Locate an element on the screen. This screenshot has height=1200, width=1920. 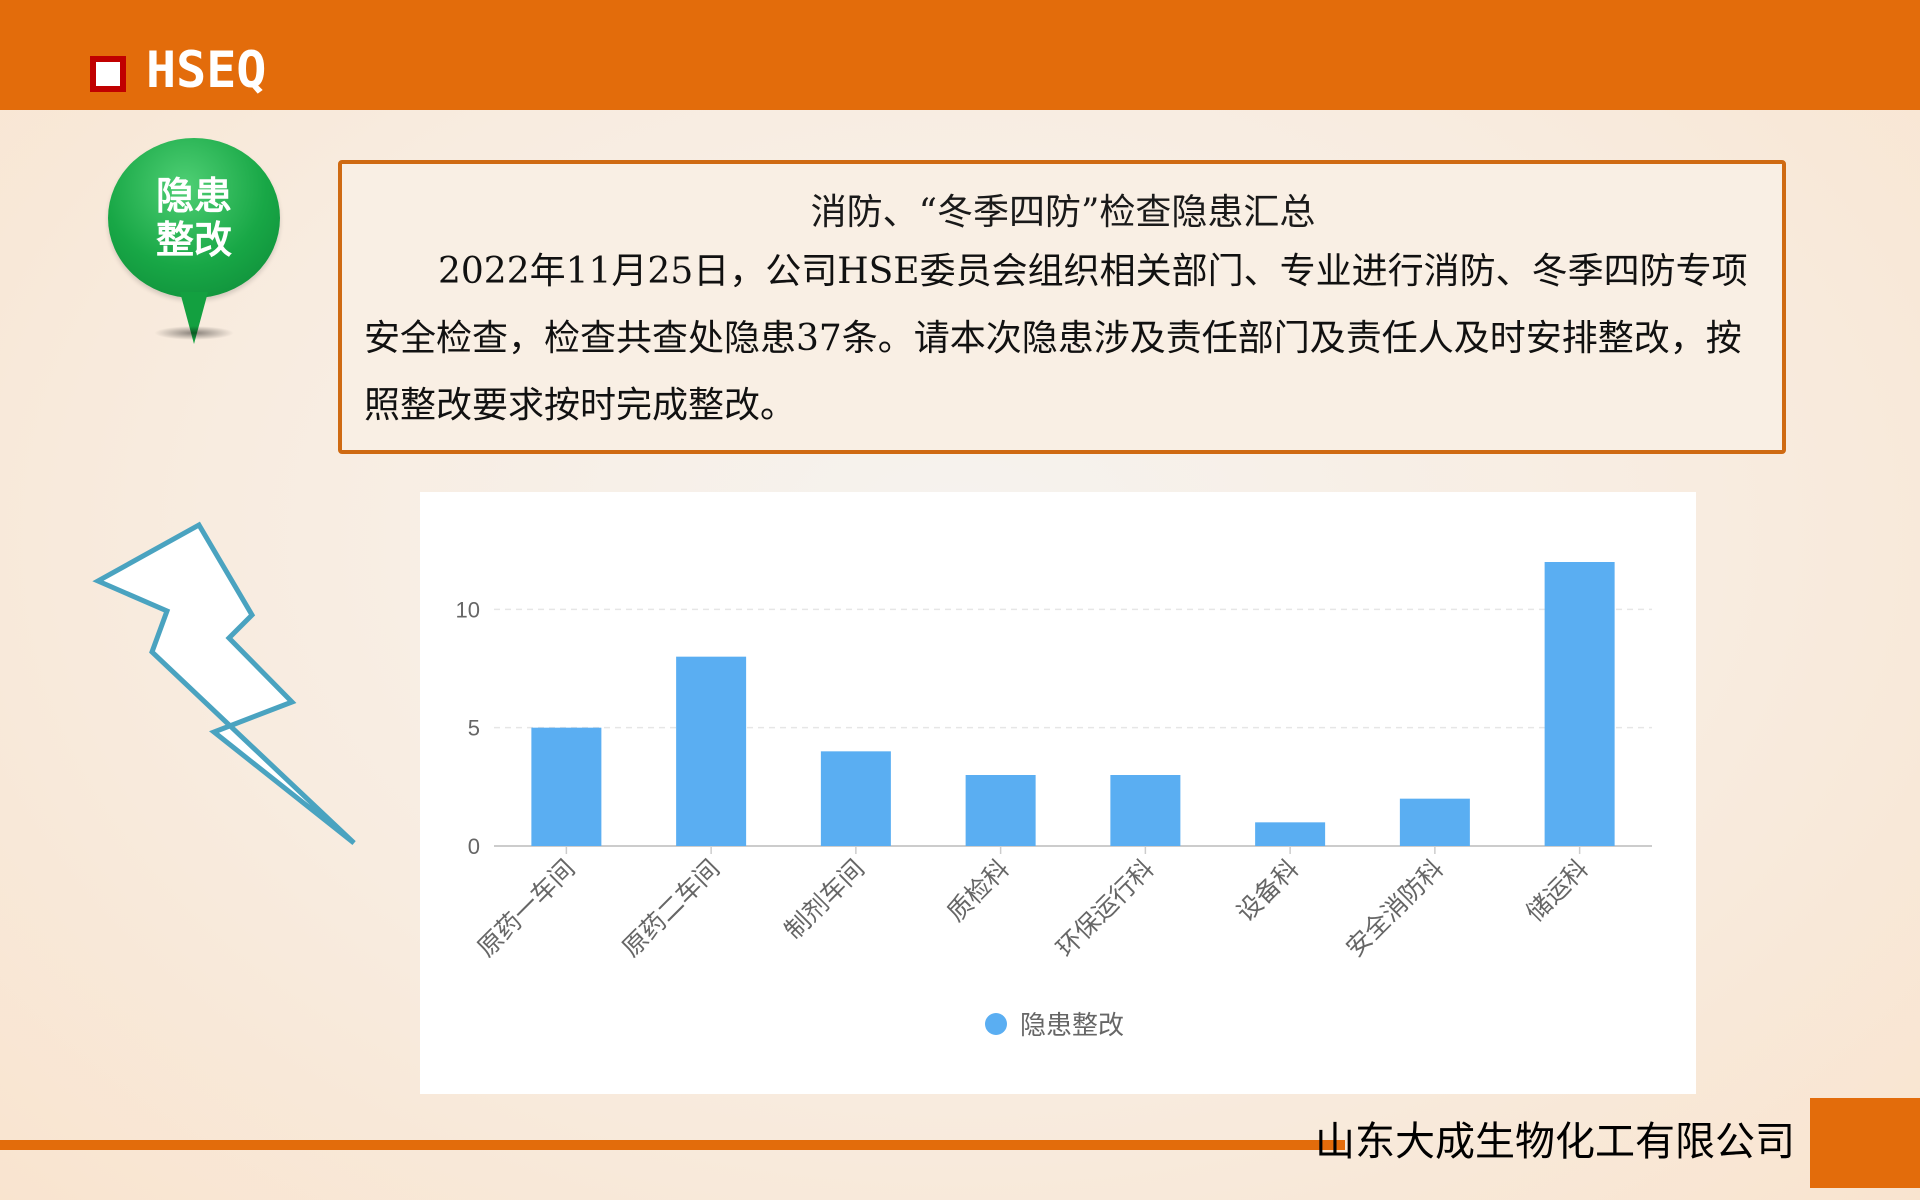
footer-line is located at coordinates (672, 1145).